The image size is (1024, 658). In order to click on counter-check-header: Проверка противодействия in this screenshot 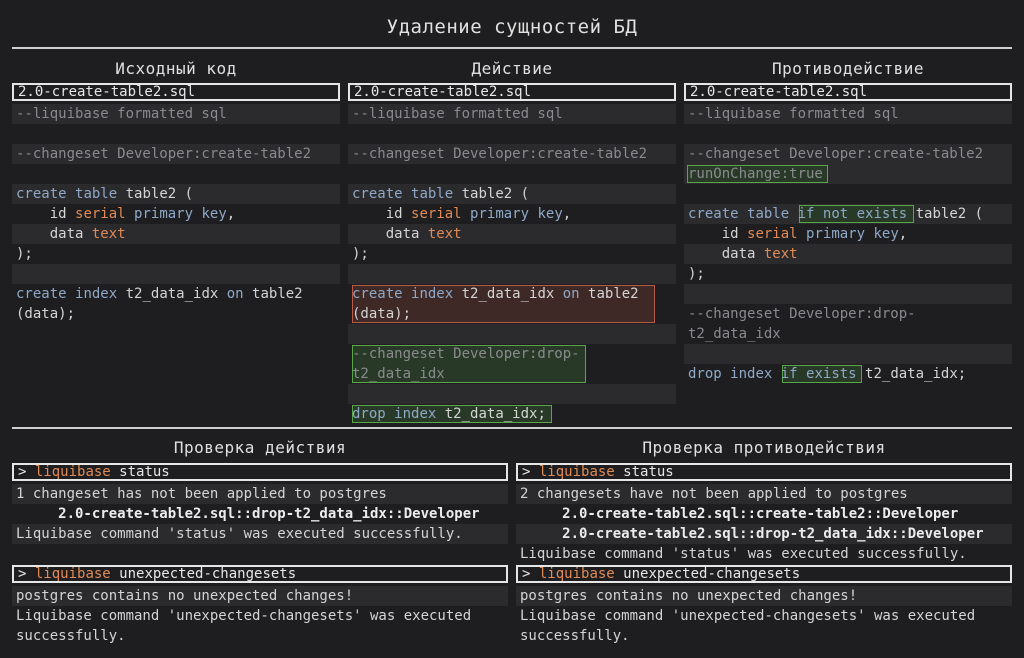, I will do `click(764, 447)`.